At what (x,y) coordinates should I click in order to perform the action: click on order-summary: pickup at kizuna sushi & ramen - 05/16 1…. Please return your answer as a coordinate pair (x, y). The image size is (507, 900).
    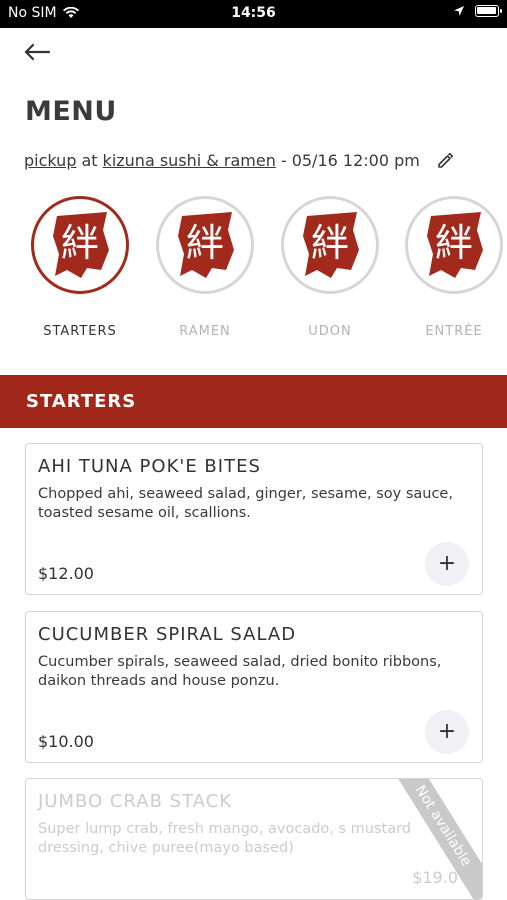
    Looking at the image, I should click on (239, 160).